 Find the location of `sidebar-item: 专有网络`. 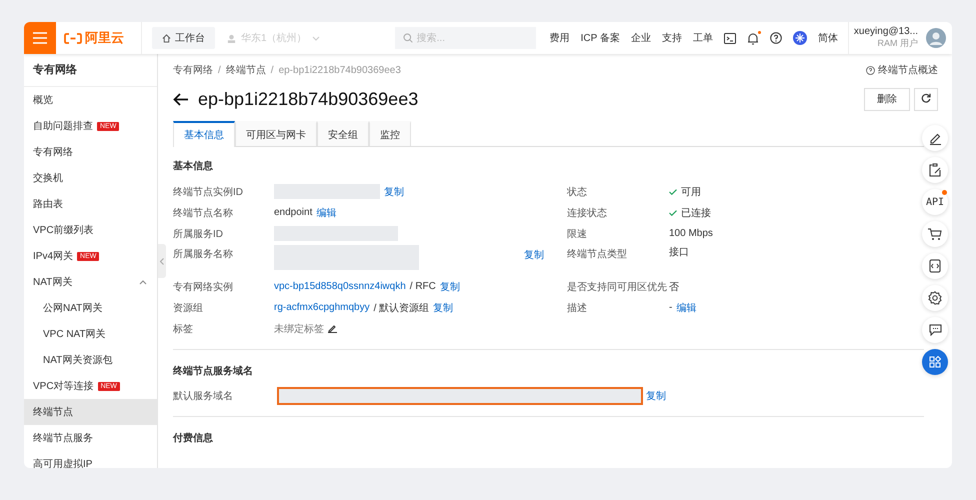

sidebar-item: 专有网络 is located at coordinates (90, 152).